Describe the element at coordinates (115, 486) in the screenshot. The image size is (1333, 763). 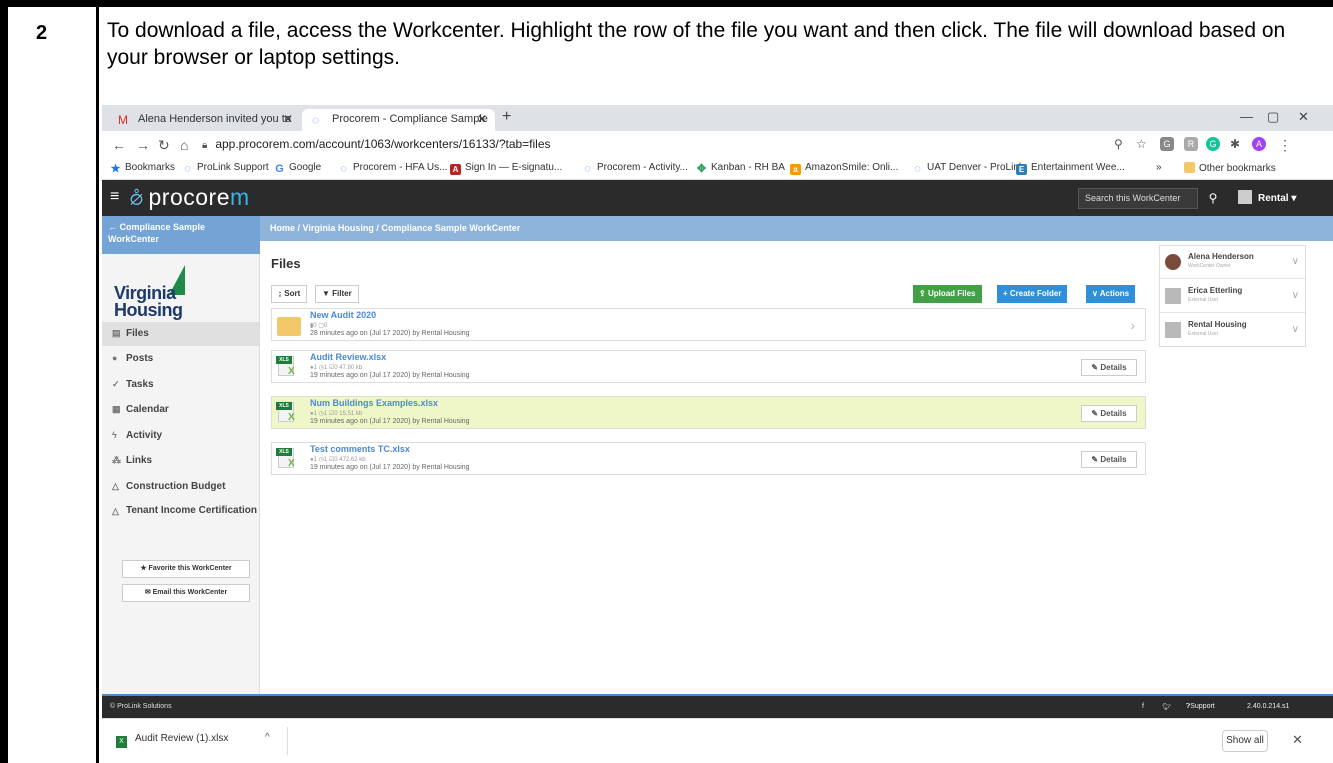
I see `flask-icon: △` at that location.